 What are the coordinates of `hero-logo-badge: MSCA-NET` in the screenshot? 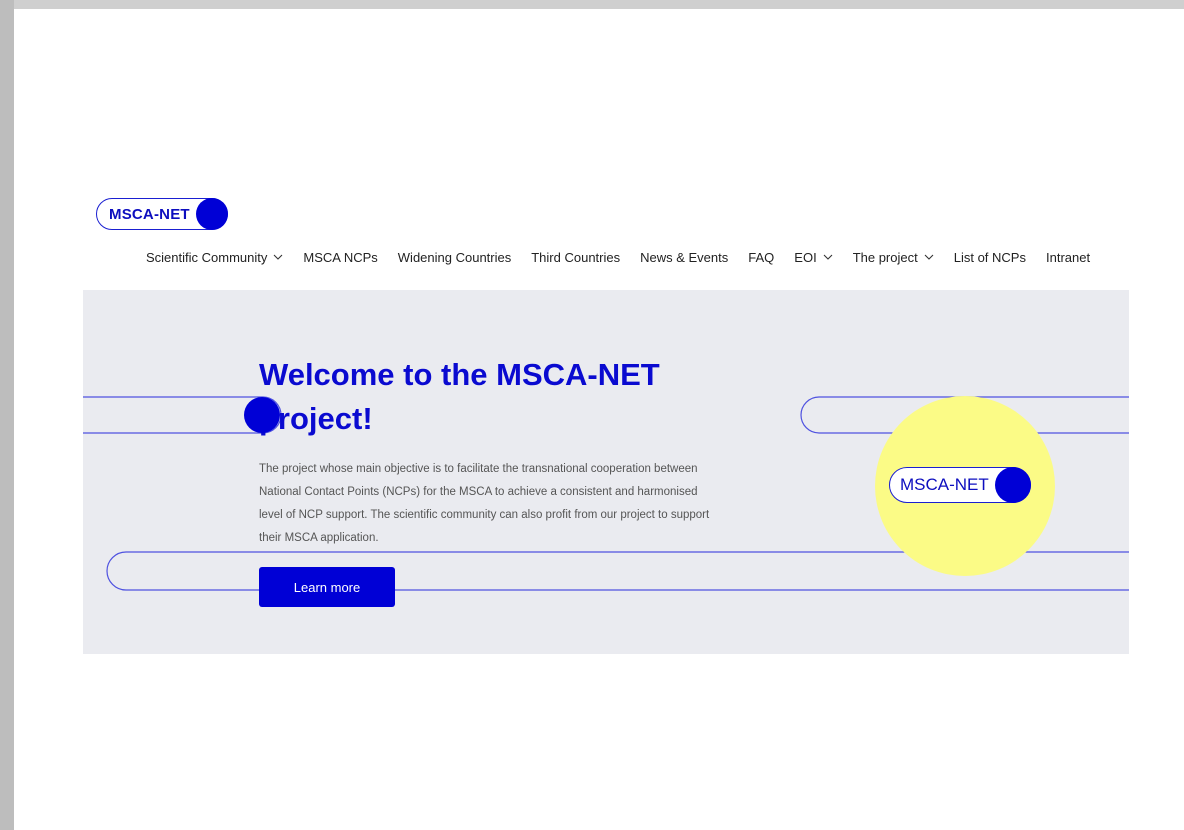 It's located at (960, 485).